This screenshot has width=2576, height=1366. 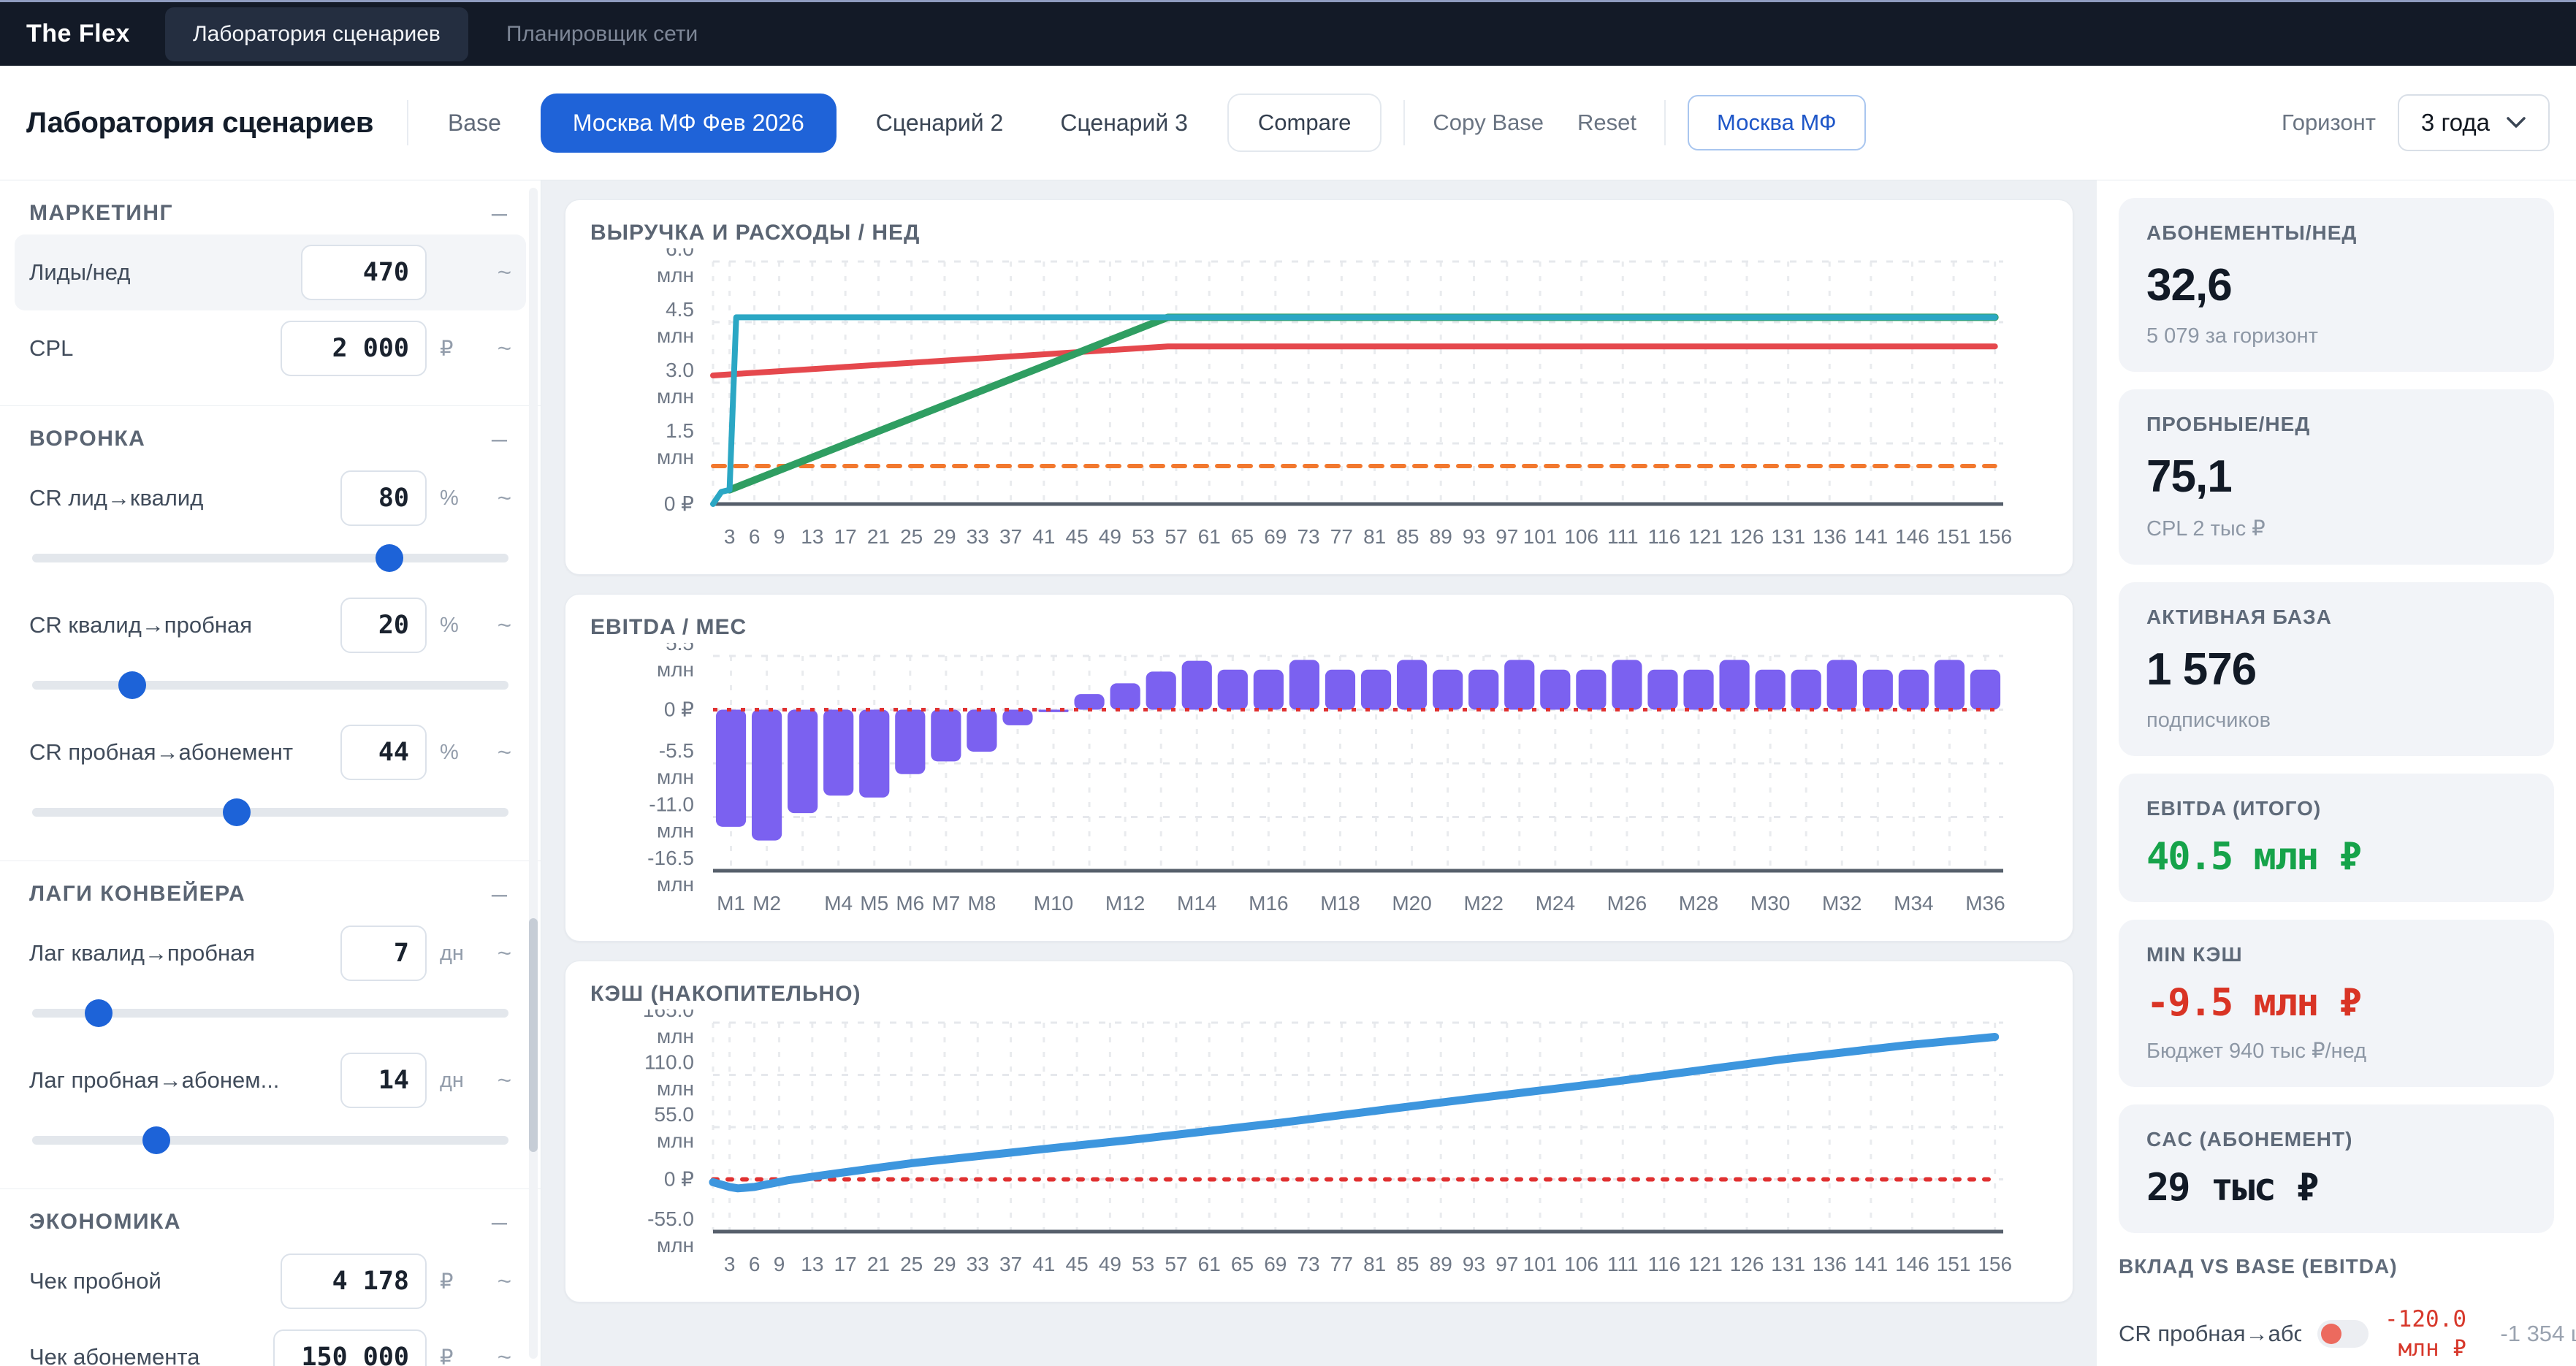 What do you see at coordinates (812, 536) in the screenshot?
I see `svg-text: 13` at bounding box center [812, 536].